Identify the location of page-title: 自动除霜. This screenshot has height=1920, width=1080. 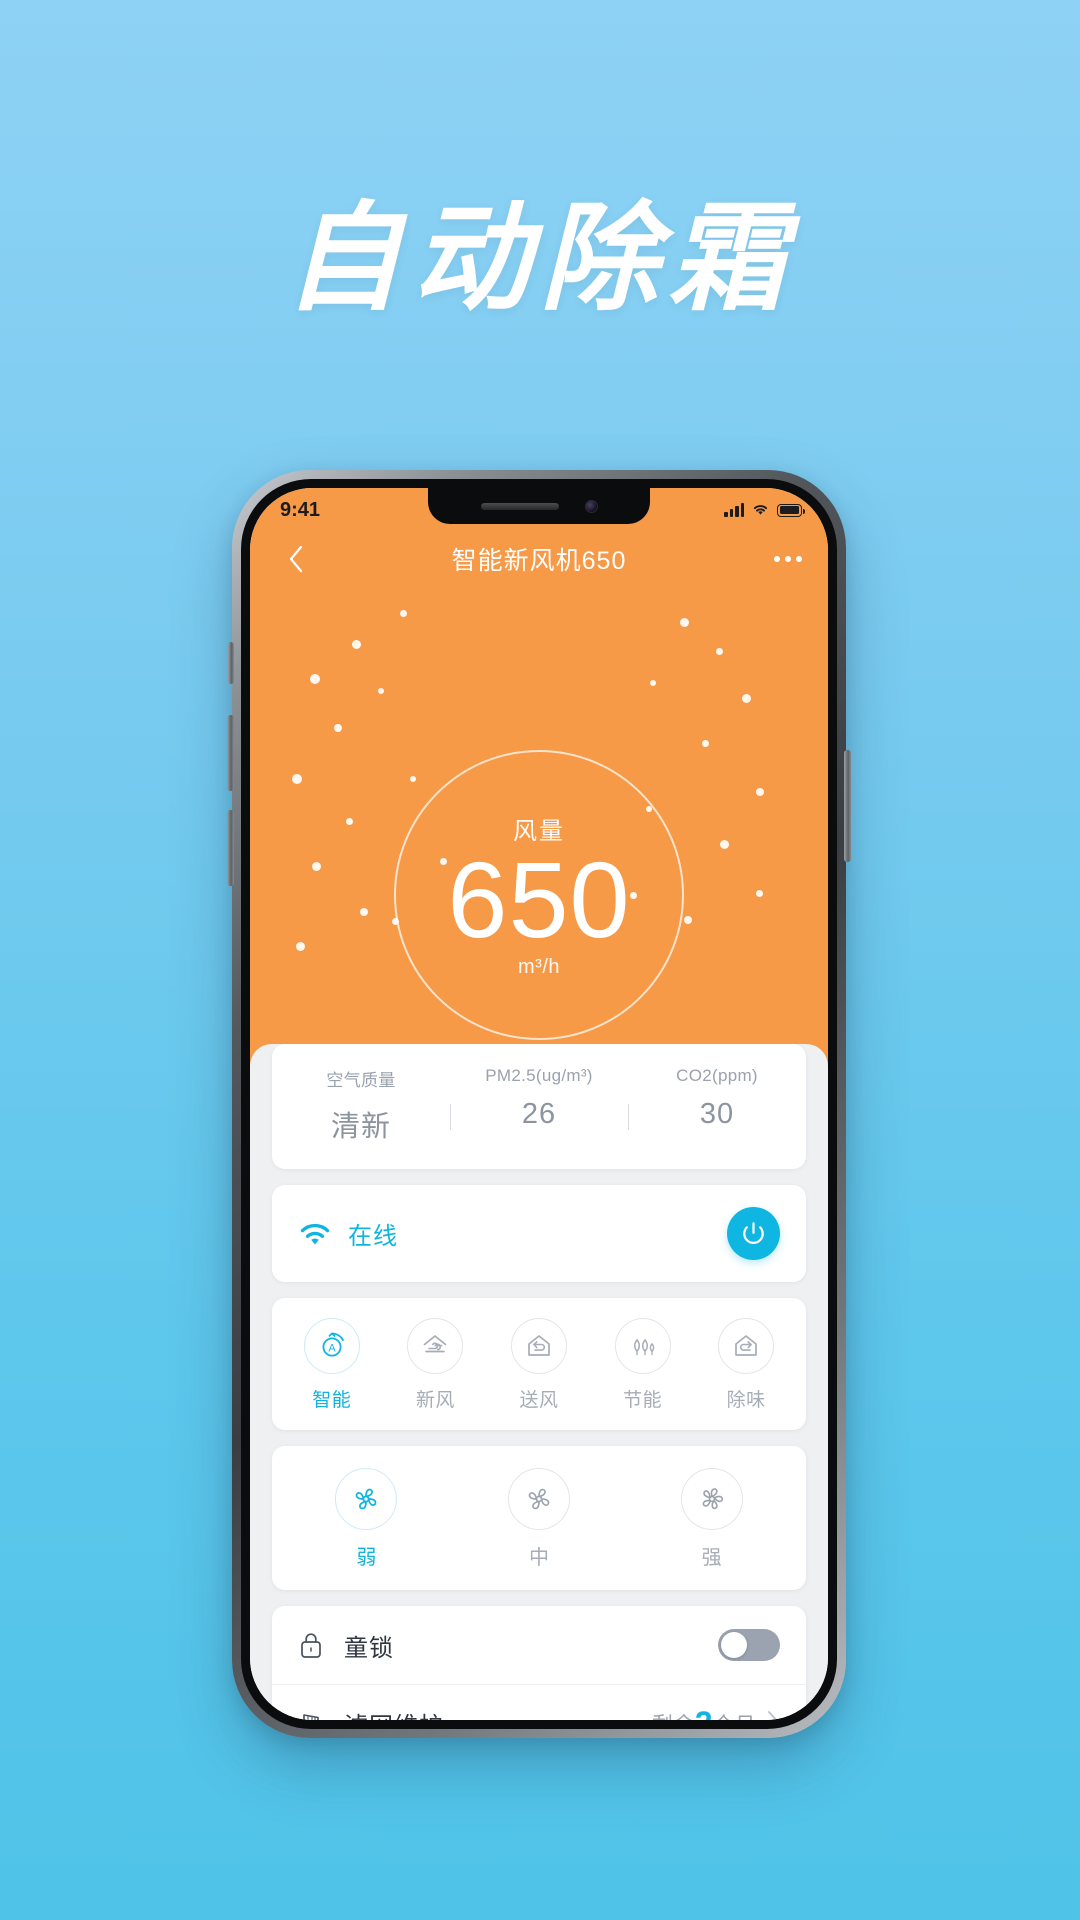
(539, 259).